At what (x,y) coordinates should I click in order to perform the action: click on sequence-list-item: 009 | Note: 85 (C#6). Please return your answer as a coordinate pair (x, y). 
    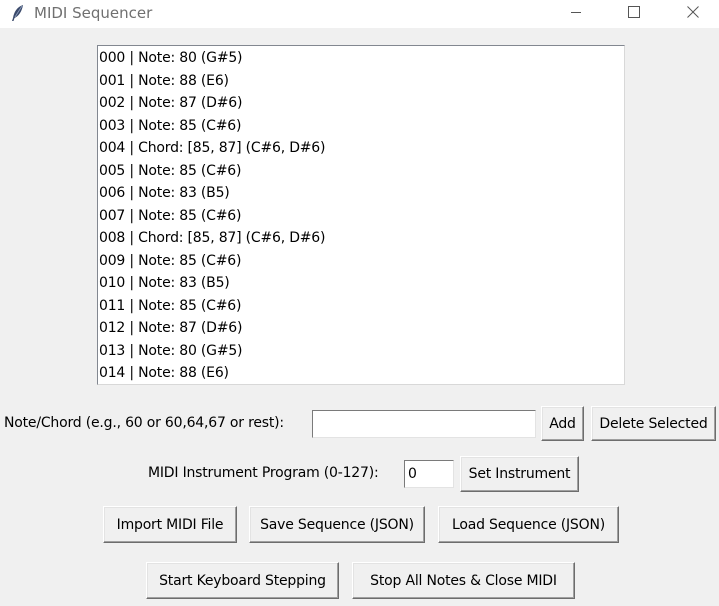
    Looking at the image, I should click on (361, 261).